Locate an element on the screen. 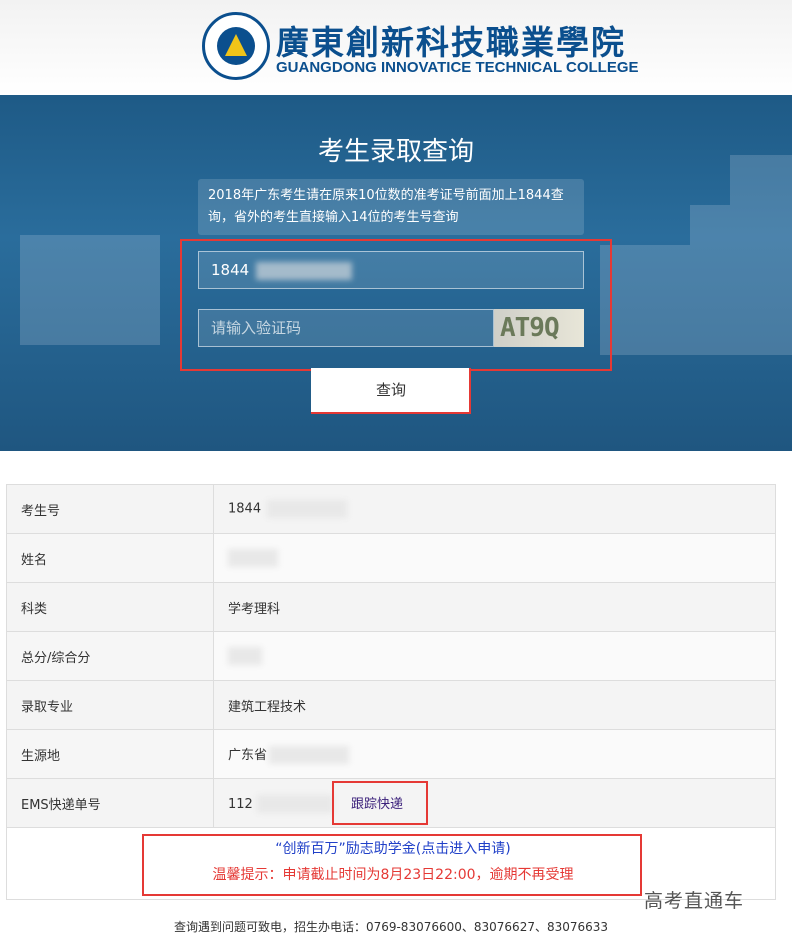 The width and height of the screenshot is (792, 940). table-row: 生源地 广东省 is located at coordinates (391, 754).